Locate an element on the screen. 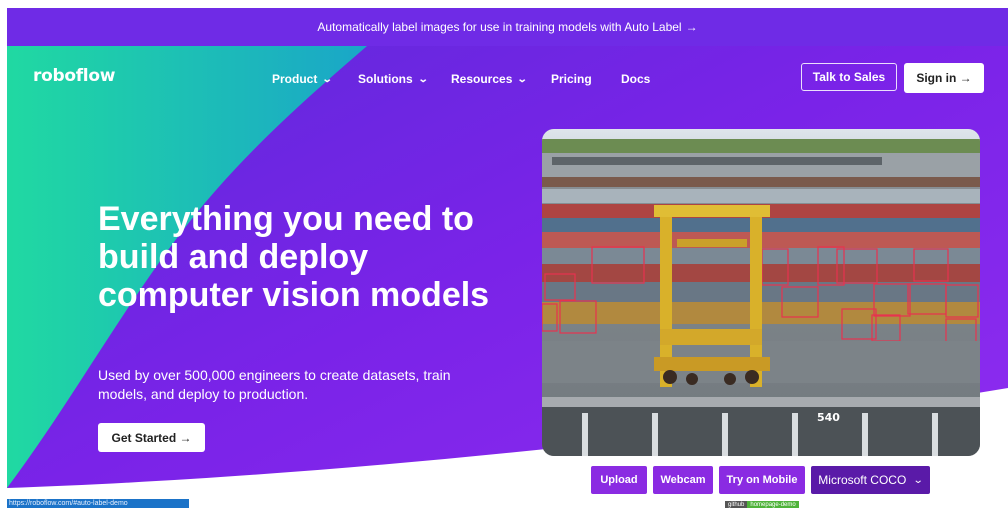 The height and width of the screenshot is (508, 1008). nav-pricing: Pricing is located at coordinates (571, 79).